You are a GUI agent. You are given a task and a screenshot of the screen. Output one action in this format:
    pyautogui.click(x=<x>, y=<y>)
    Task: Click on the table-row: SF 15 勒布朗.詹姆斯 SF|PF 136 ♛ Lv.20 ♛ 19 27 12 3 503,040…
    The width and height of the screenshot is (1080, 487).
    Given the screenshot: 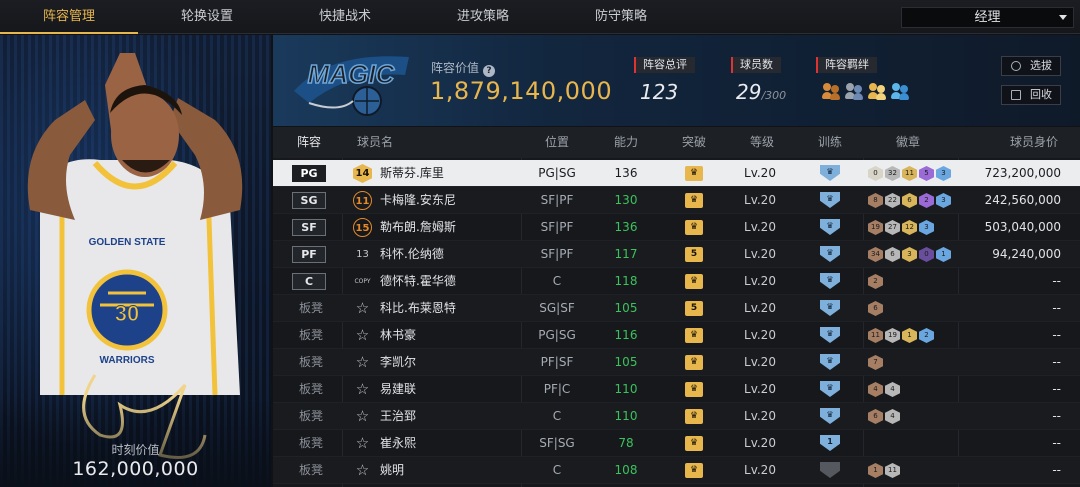 What is the action you would take?
    pyautogui.click(x=676, y=227)
    